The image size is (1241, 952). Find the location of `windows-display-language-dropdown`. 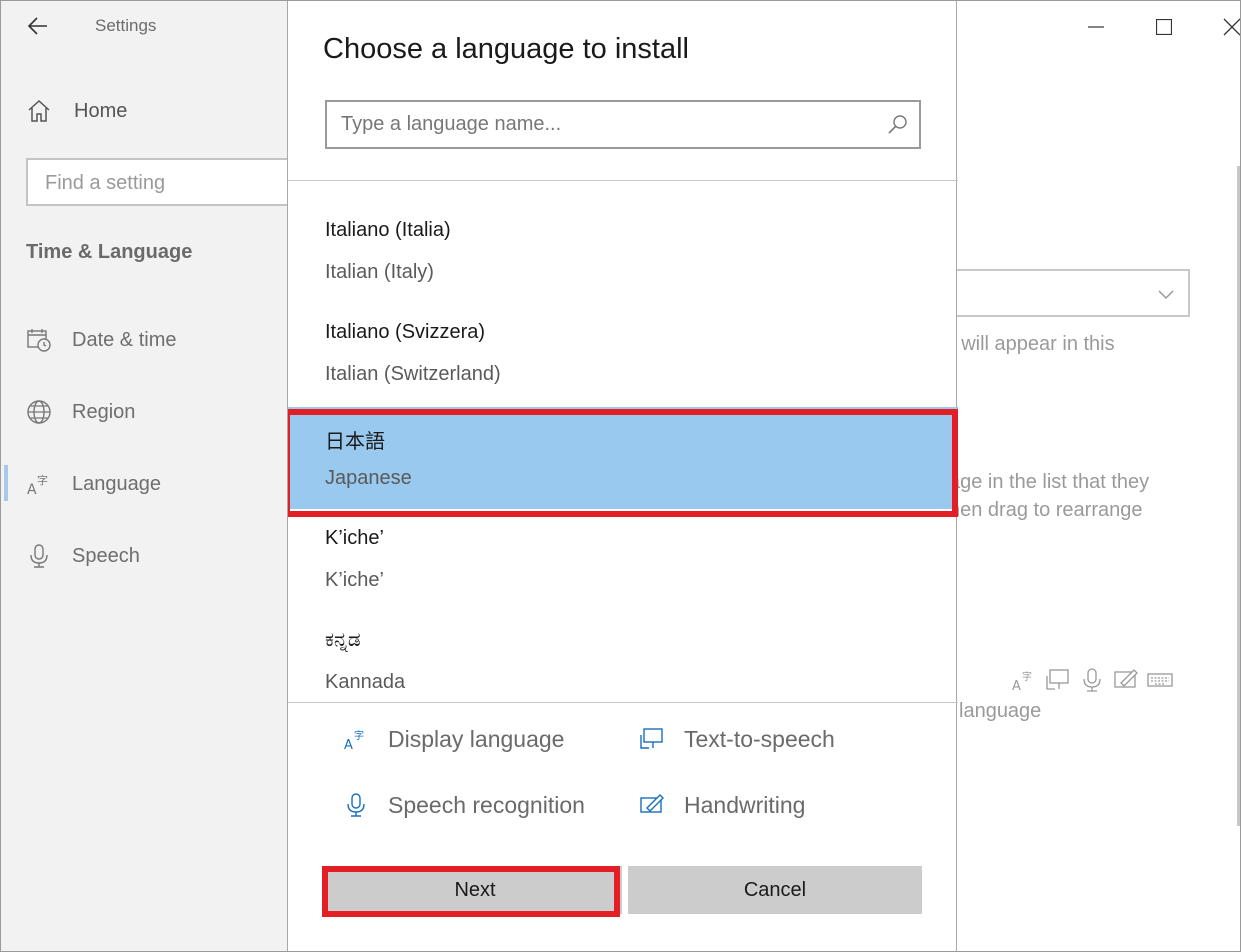

windows-display-language-dropdown is located at coordinates (1065, 293).